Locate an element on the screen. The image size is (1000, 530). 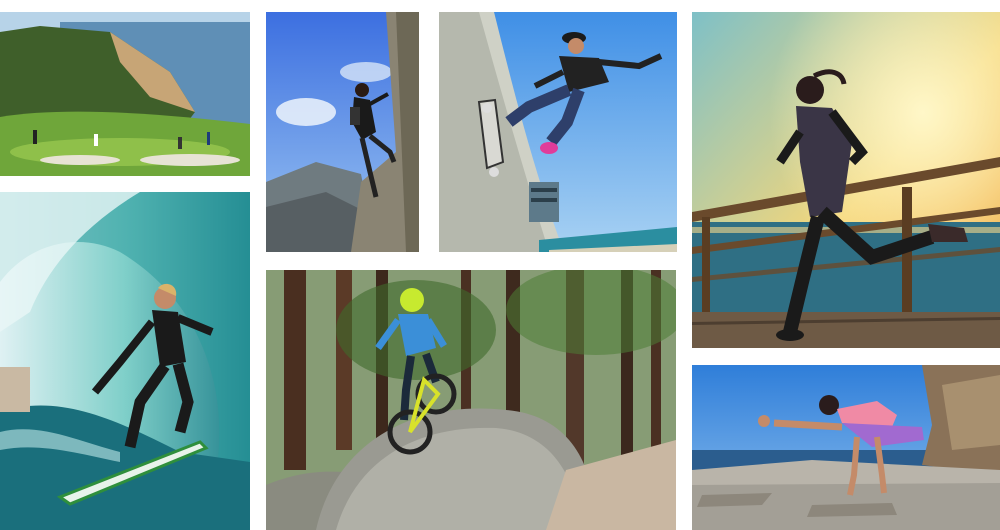
skateboarder-photo is located at coordinates (558, 132).